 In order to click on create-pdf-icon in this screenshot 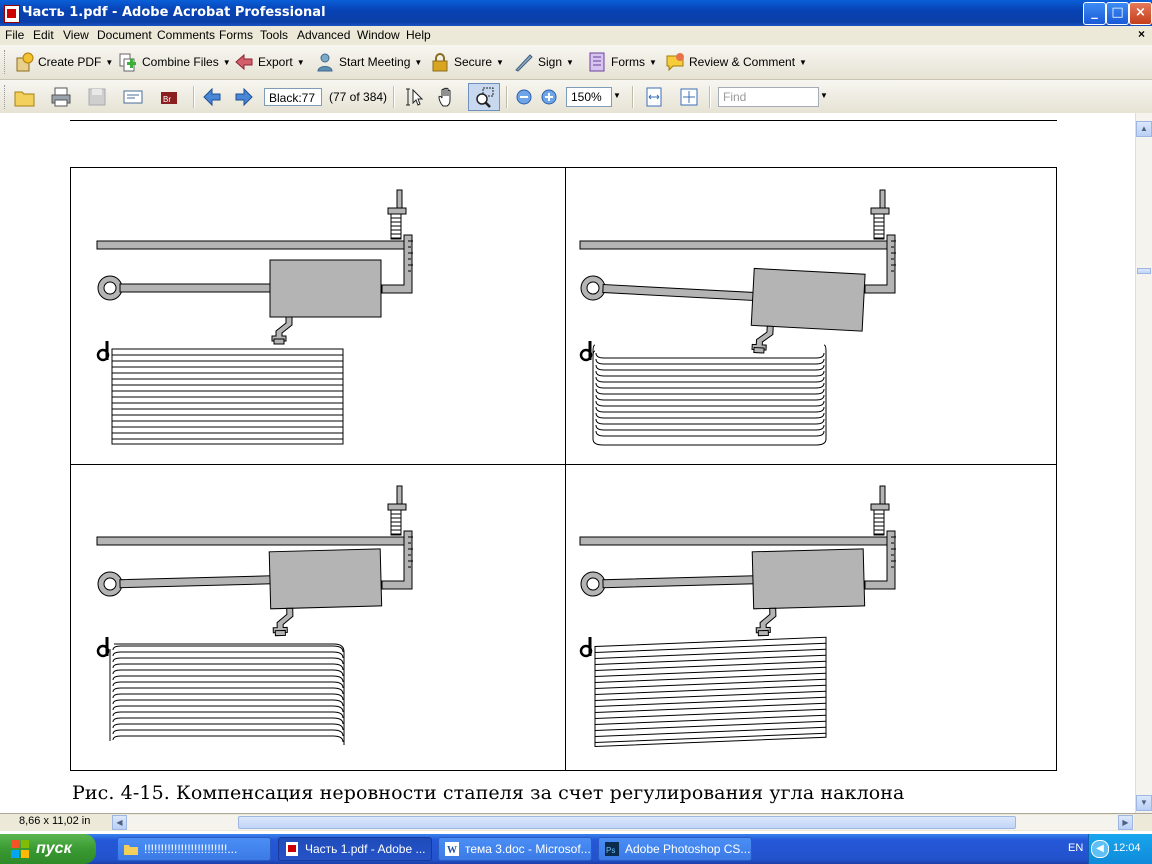, I will do `click(25, 62)`.